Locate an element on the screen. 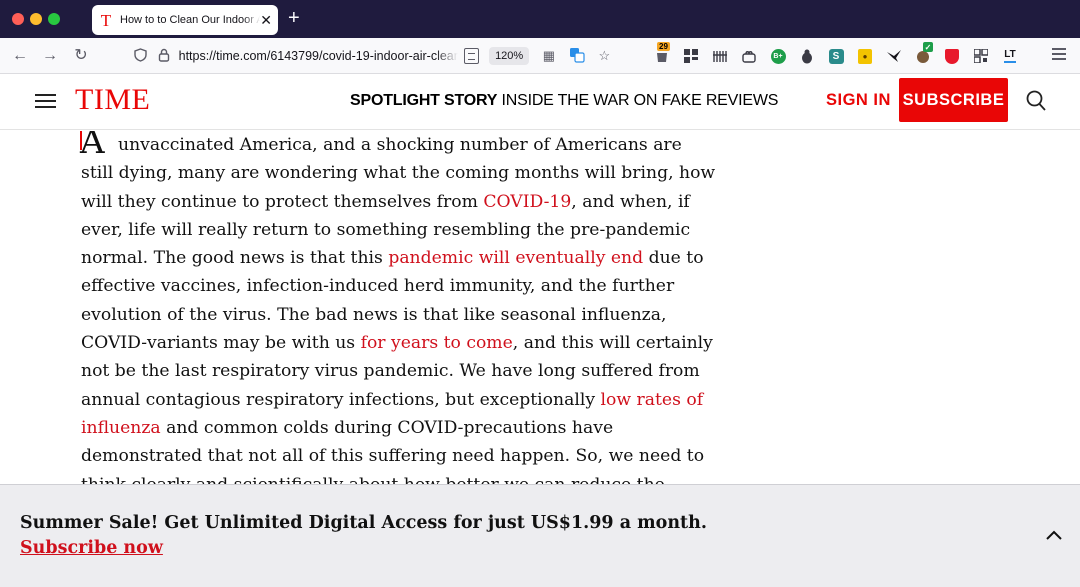 This screenshot has height=587, width=1080. tab-close-icon: ✕ is located at coordinates (266, 20).